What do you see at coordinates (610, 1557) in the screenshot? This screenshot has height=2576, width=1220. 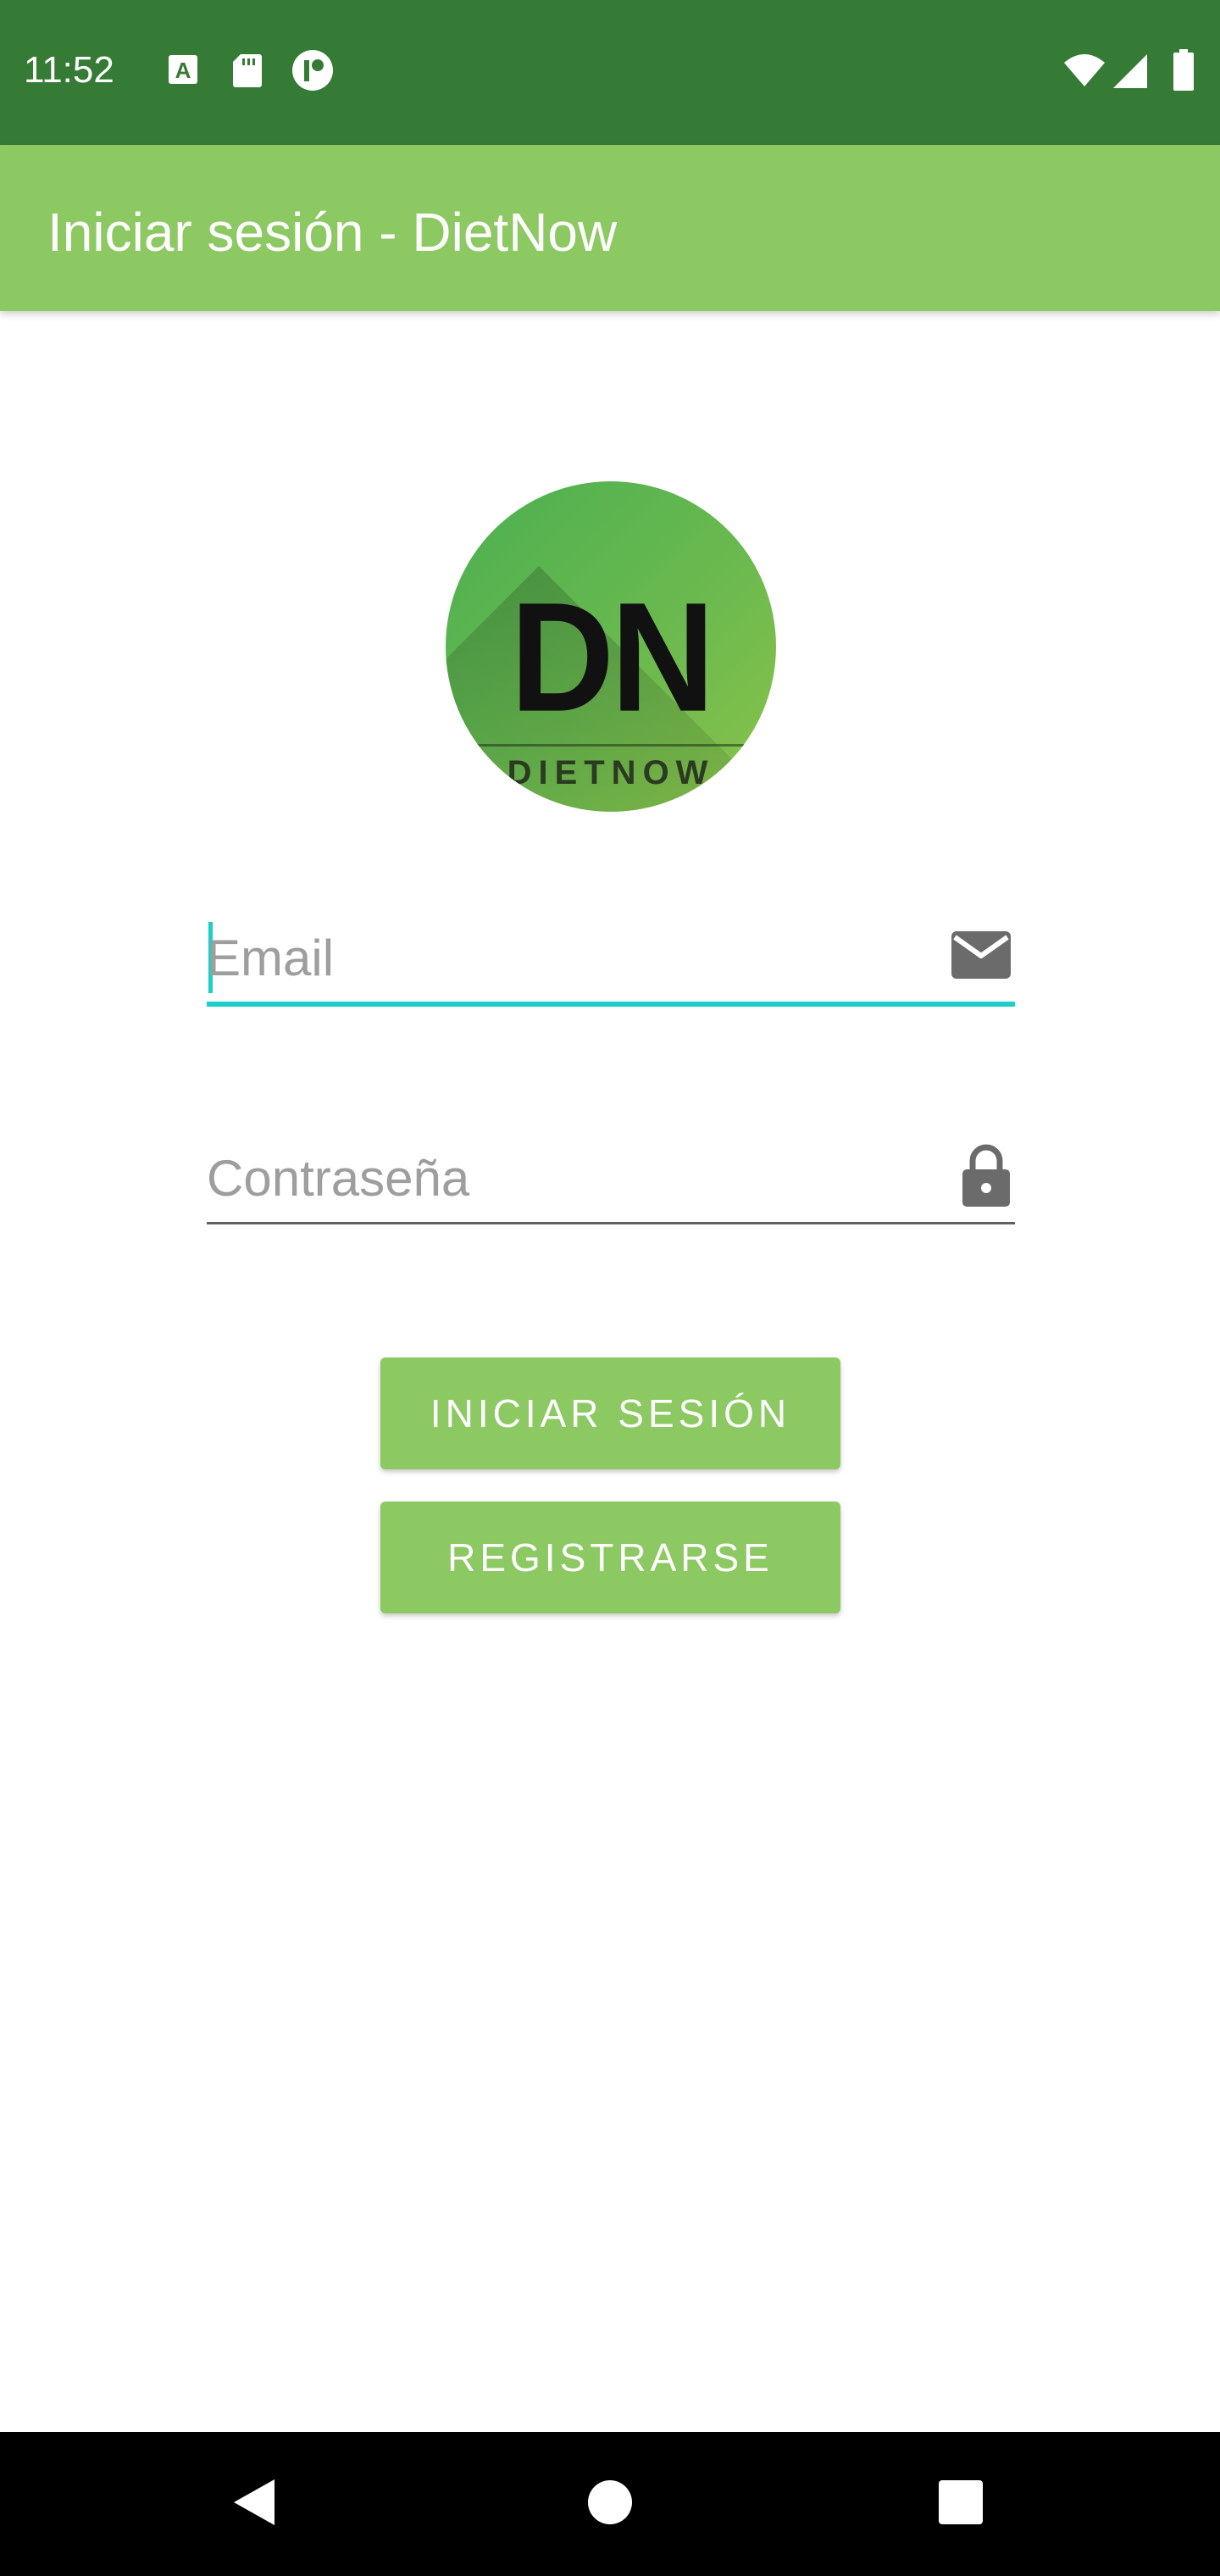 I see `register-button: REGISTRARSE` at bounding box center [610, 1557].